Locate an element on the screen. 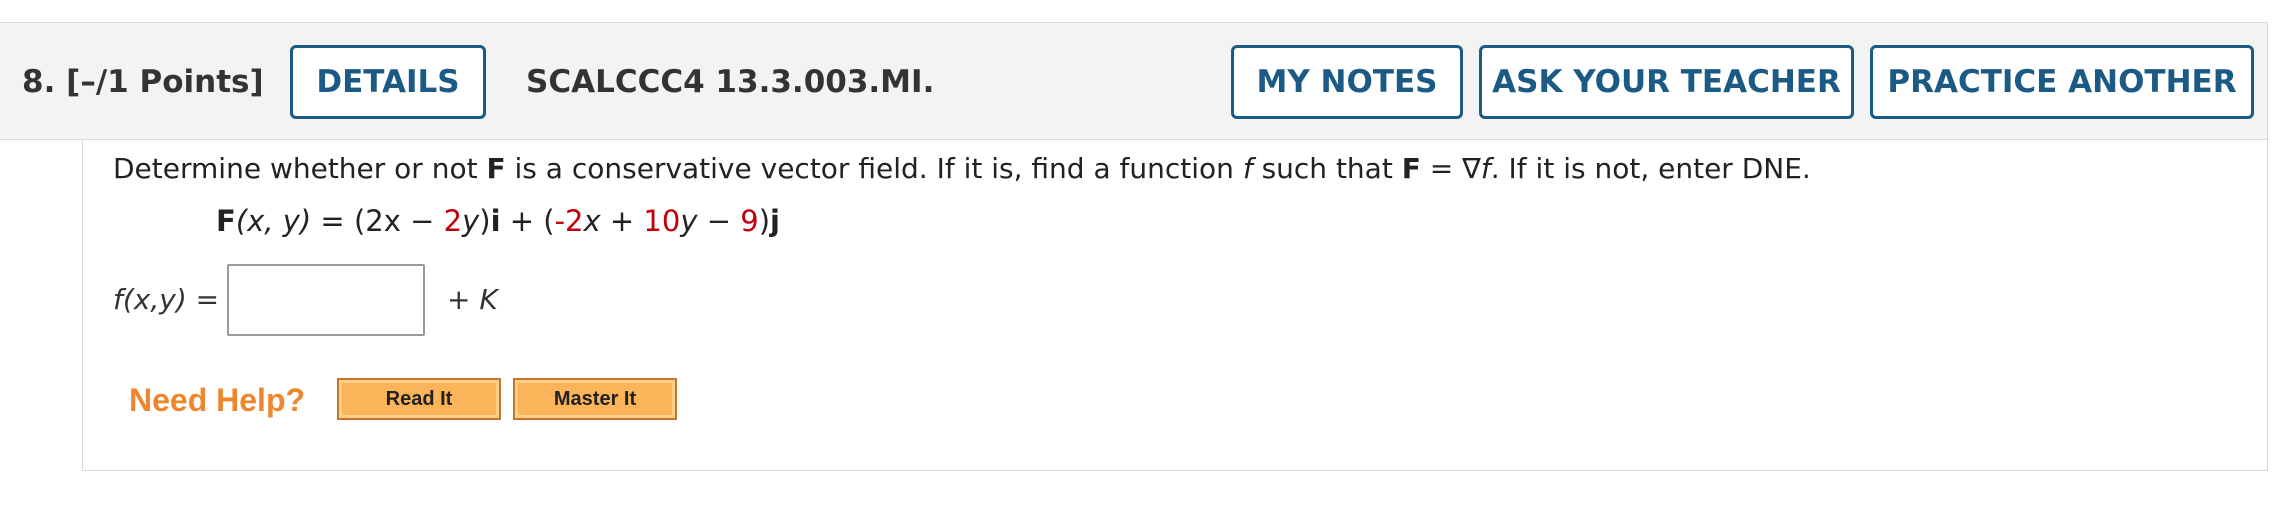  formula-unit-i: i is located at coordinates (495, 221).